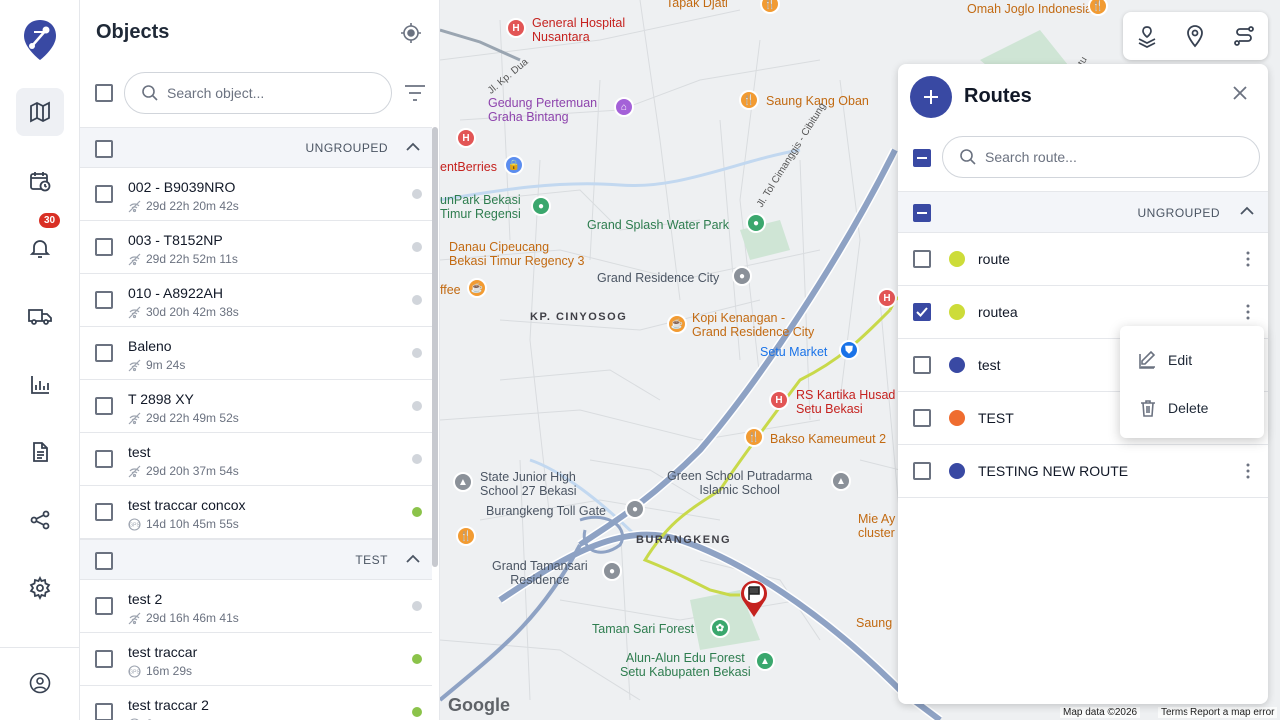  Describe the element at coordinates (624, 107) in the screenshot. I see `venue-pin-icon: ⌂` at that location.